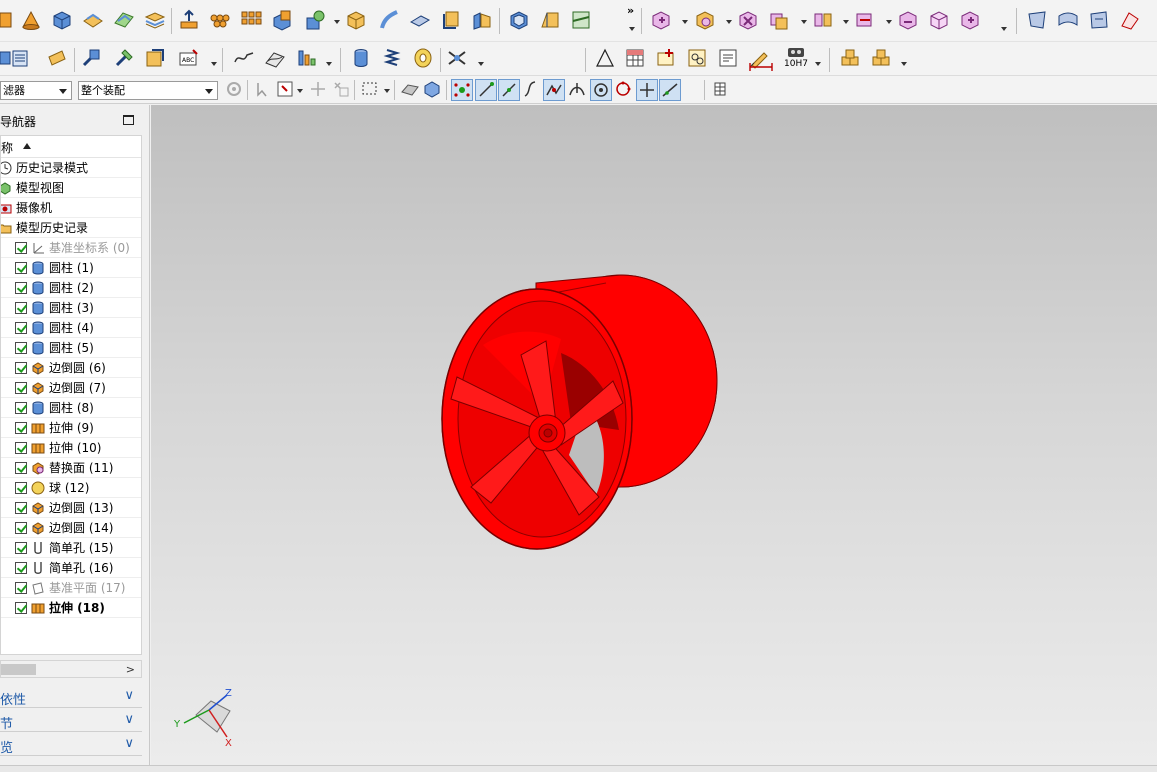 This screenshot has width=1157, height=772. I want to click on tb-delete-component-icon, so click(748, 20).